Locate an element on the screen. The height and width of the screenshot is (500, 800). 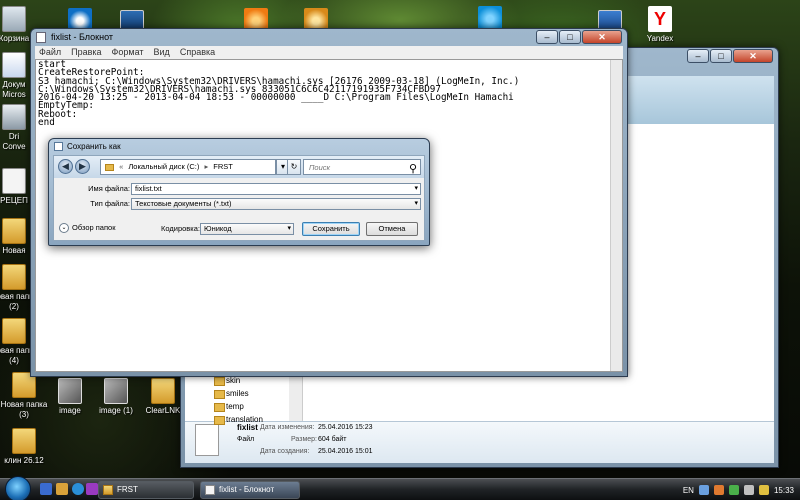
image-icon is located at coordinates (116, 391).